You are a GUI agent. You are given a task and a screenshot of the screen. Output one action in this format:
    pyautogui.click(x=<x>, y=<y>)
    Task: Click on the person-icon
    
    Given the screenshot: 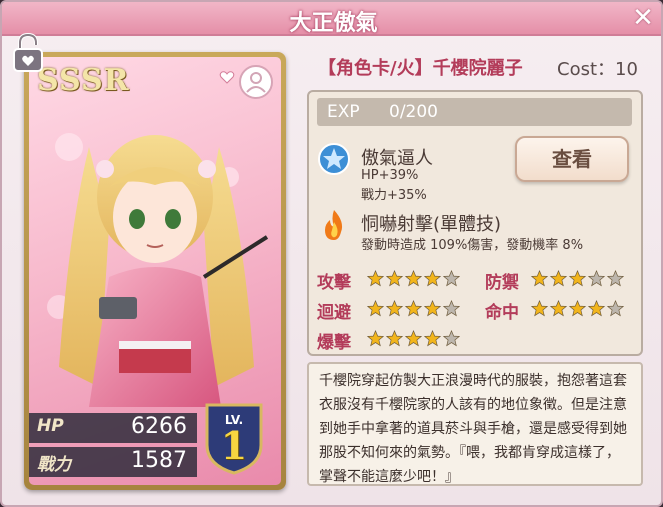 What is the action you would take?
    pyautogui.click(x=256, y=82)
    